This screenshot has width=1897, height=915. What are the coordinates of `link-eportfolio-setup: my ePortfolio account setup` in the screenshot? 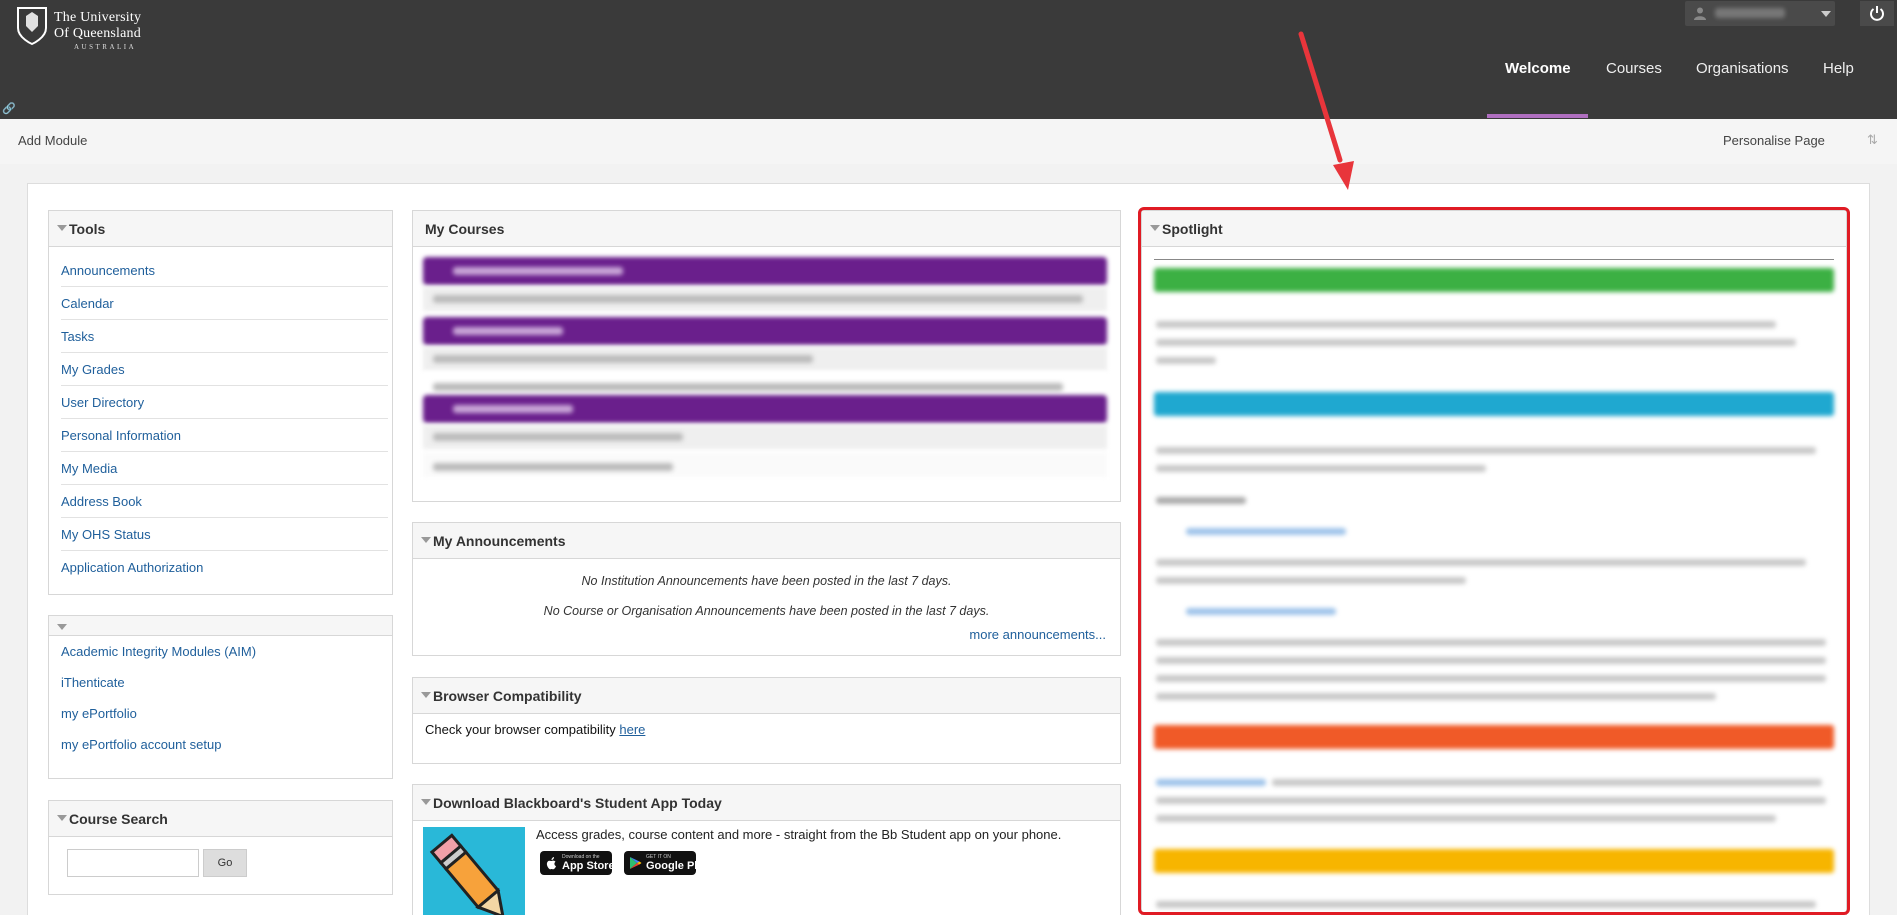 It's located at (141, 744).